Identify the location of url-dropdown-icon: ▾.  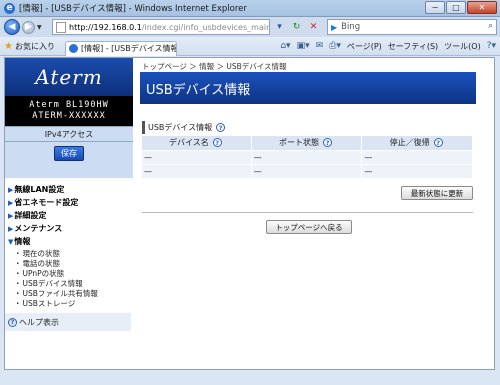
(279, 27).